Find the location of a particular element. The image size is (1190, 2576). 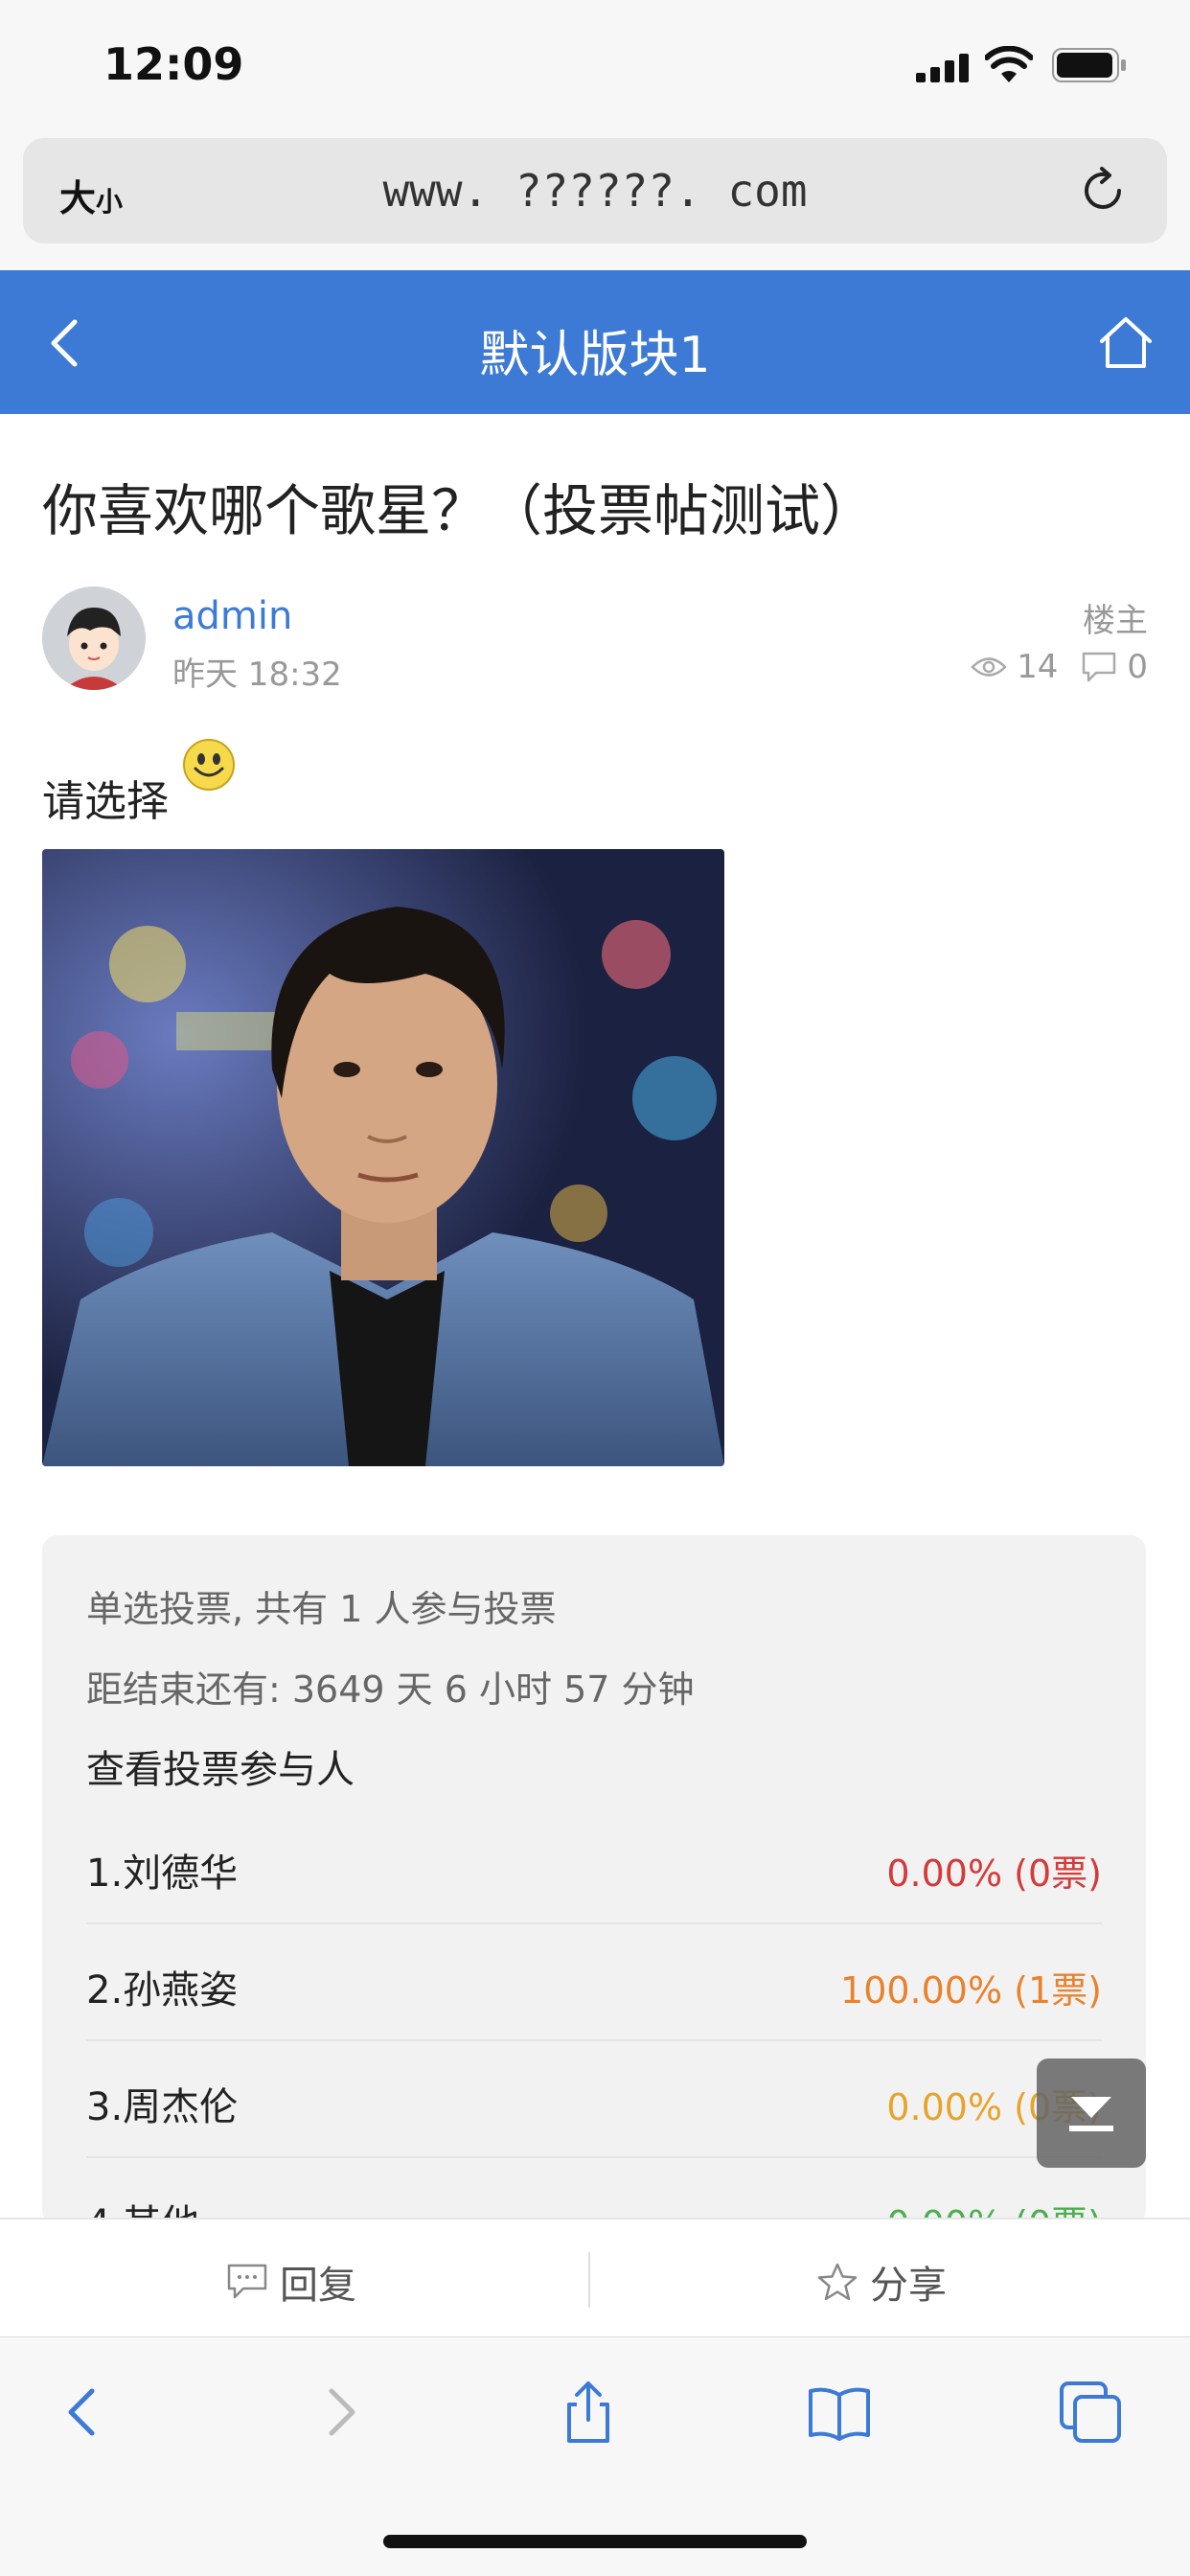

view-count: 14 is located at coordinates (1038, 667).